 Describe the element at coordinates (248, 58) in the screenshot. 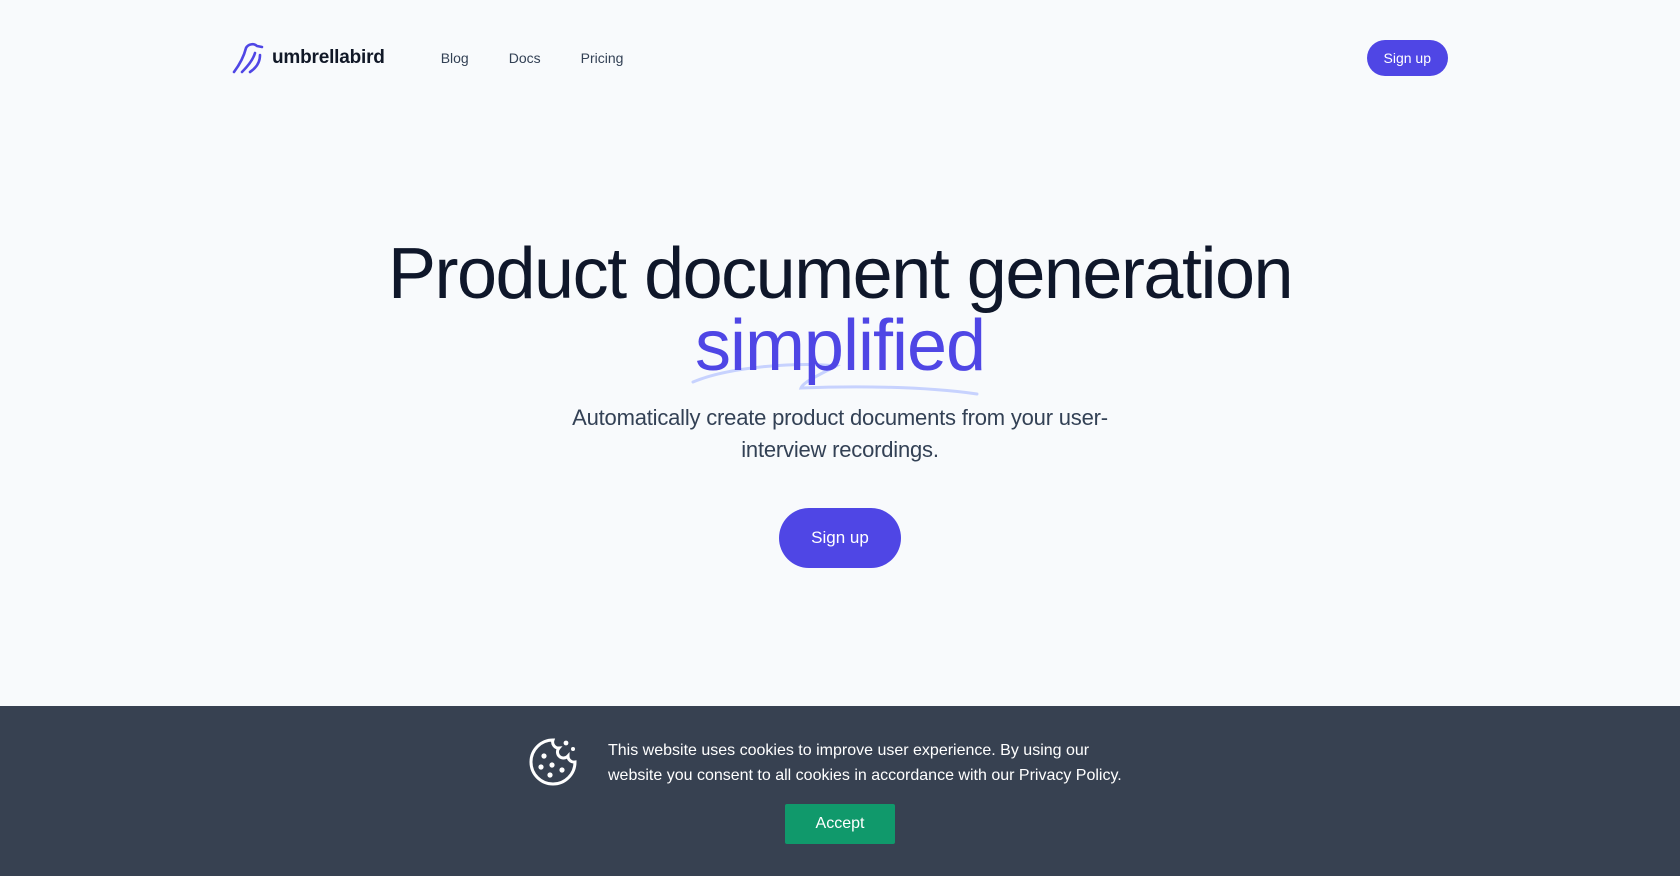

I see `umbrellabird-logo-icon` at that location.